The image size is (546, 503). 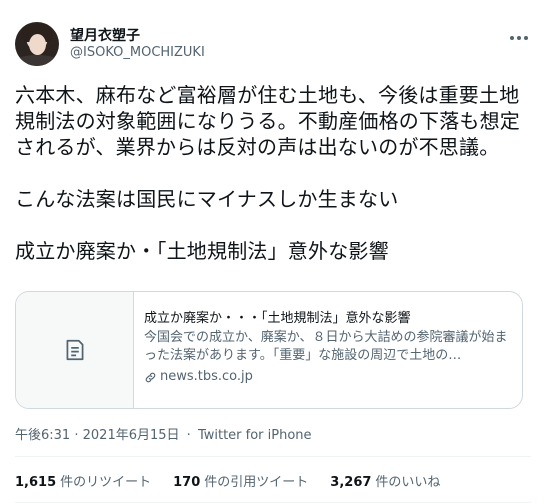 What do you see at coordinates (105, 35) in the screenshot?
I see `display-name: 望月衣塑子` at bounding box center [105, 35].